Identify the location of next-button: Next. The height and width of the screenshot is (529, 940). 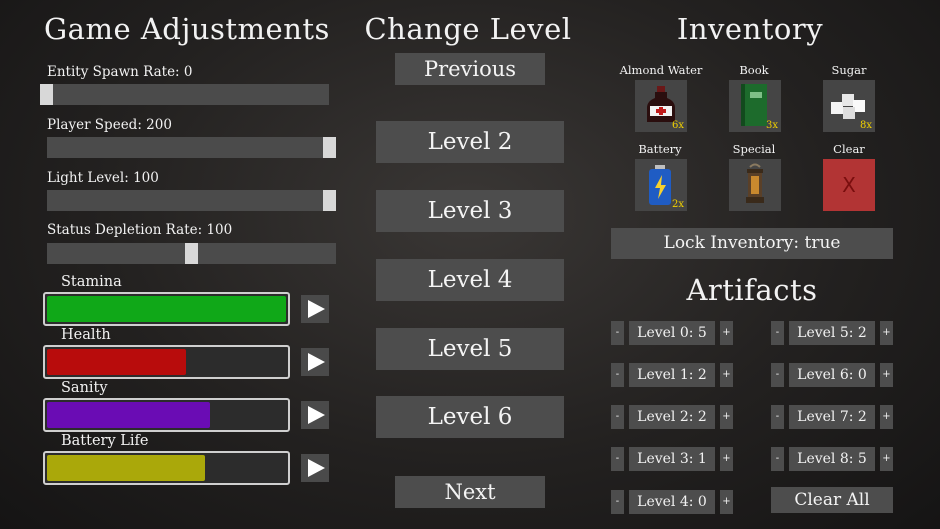
(470, 492).